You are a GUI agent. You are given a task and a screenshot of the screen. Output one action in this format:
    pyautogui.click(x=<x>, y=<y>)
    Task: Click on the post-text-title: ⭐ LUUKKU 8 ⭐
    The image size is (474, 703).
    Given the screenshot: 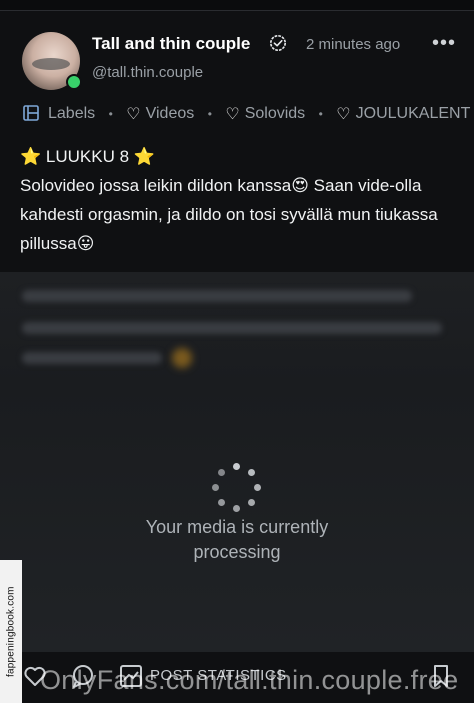 What is the action you would take?
    pyautogui.click(x=87, y=156)
    